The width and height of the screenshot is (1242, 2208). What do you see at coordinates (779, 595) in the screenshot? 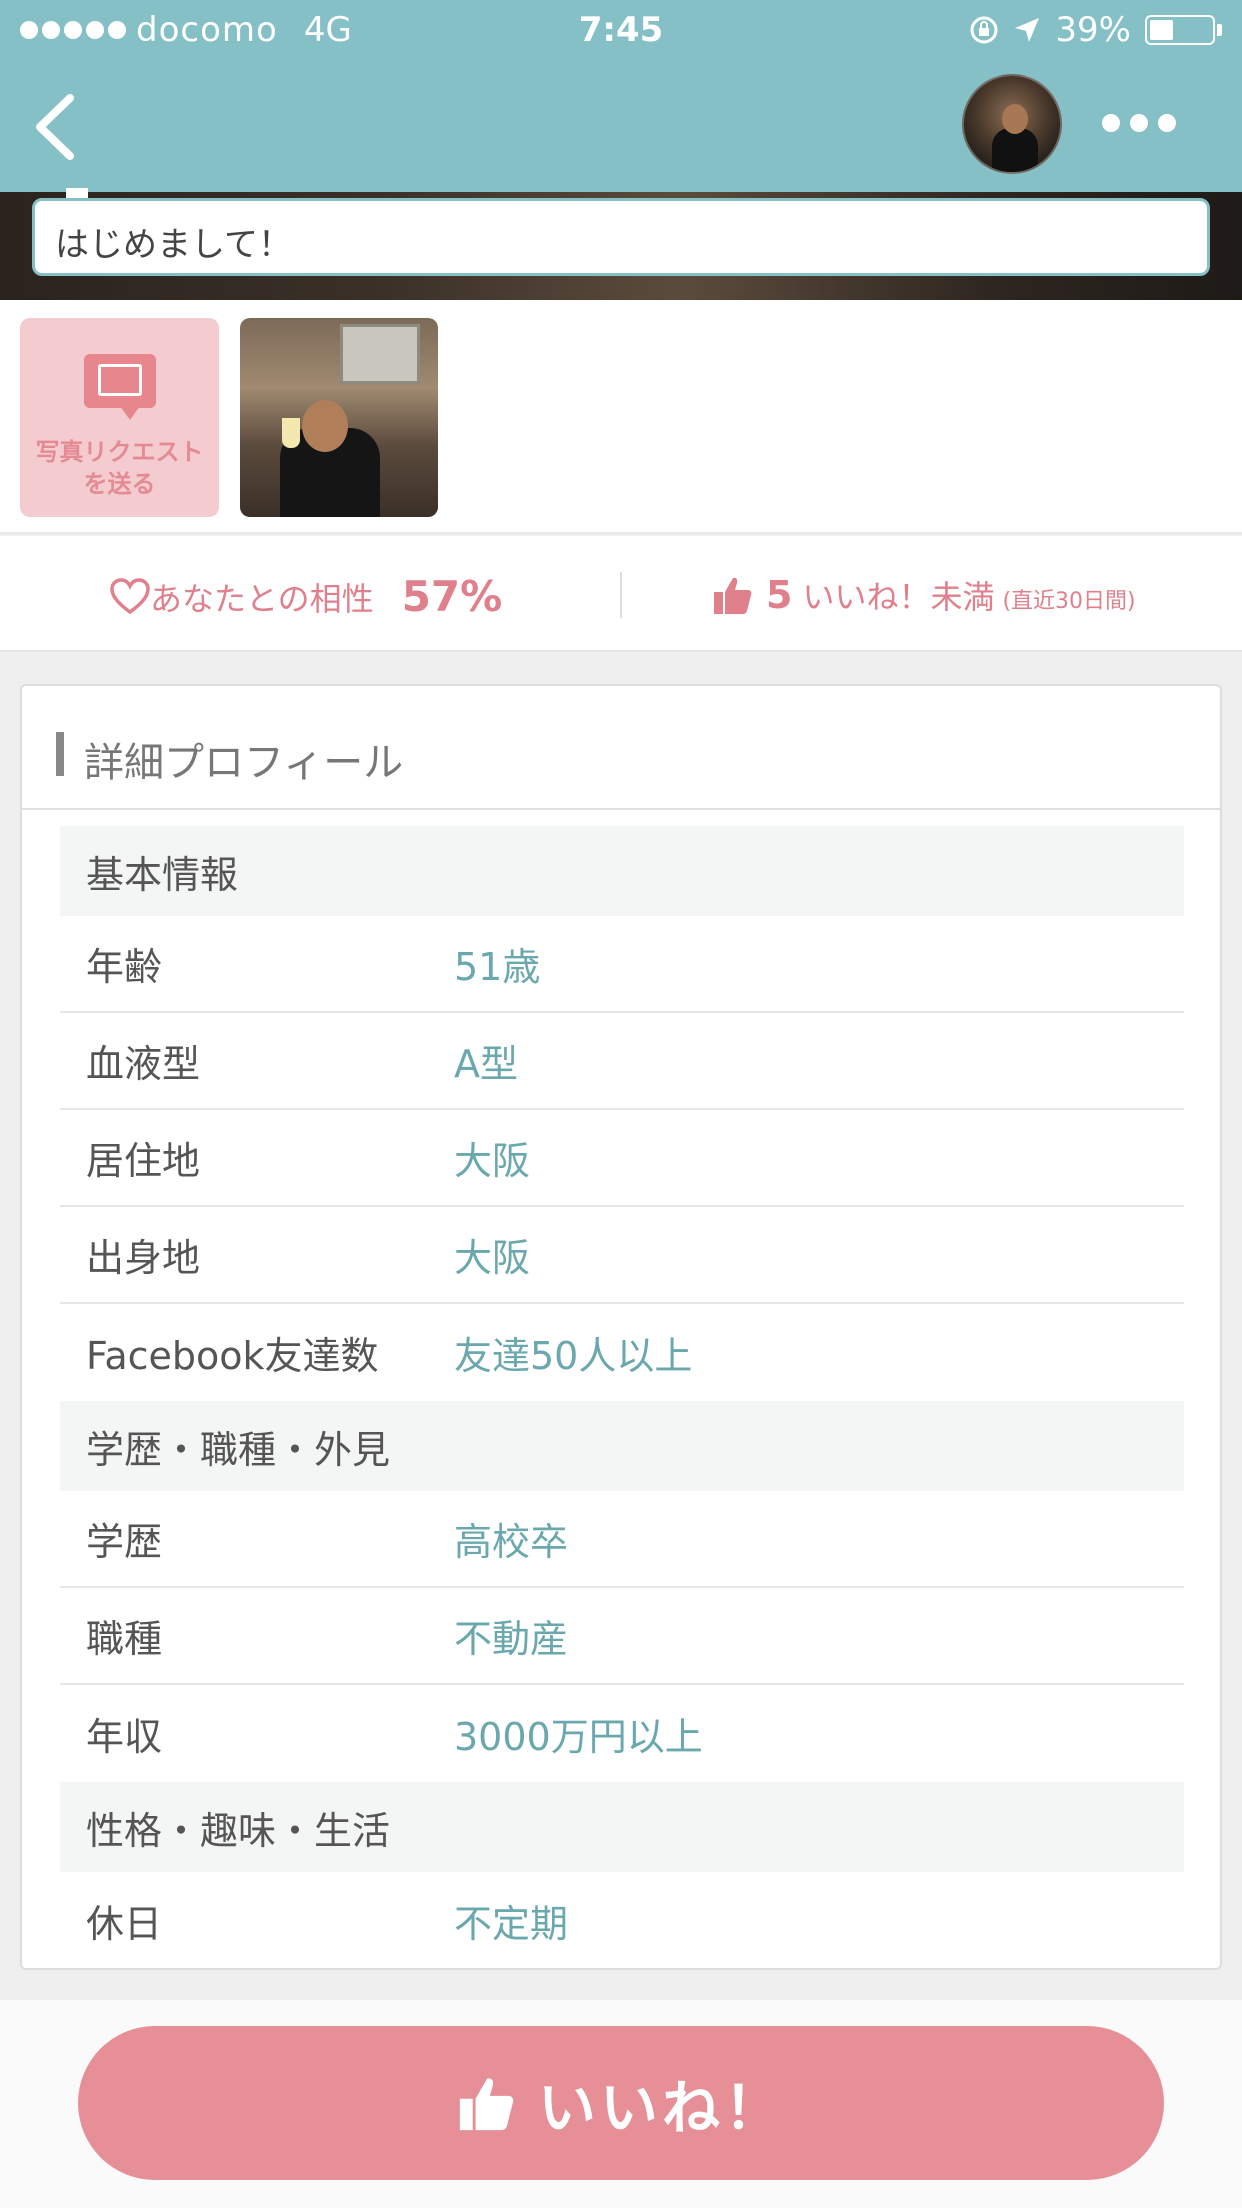
I see `like-count-number: 5` at bounding box center [779, 595].